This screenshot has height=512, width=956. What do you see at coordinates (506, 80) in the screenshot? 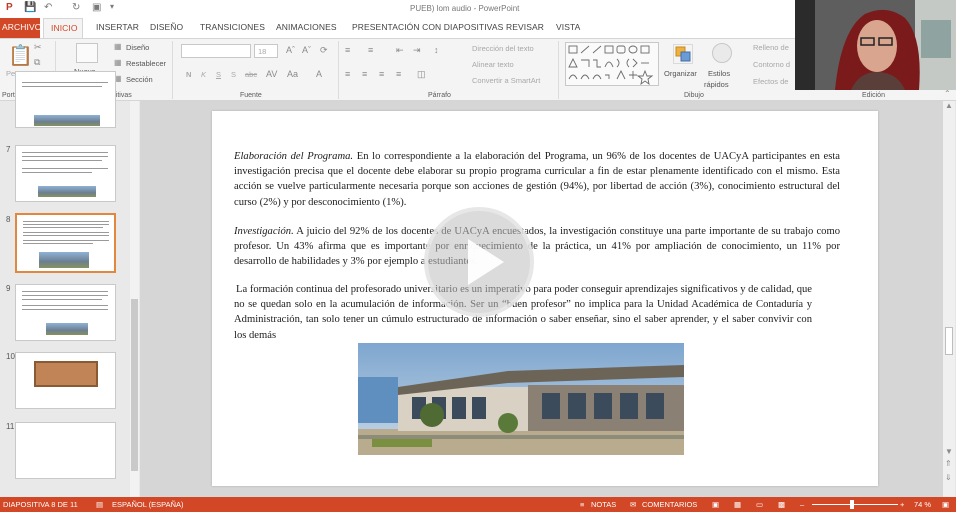
I see `convert-smartart-button: Convertir a SmartArt` at bounding box center [506, 80].